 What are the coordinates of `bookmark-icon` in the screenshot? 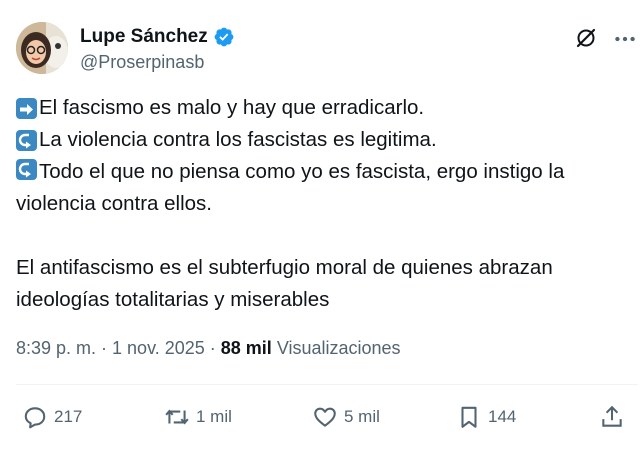 It's located at (469, 417).